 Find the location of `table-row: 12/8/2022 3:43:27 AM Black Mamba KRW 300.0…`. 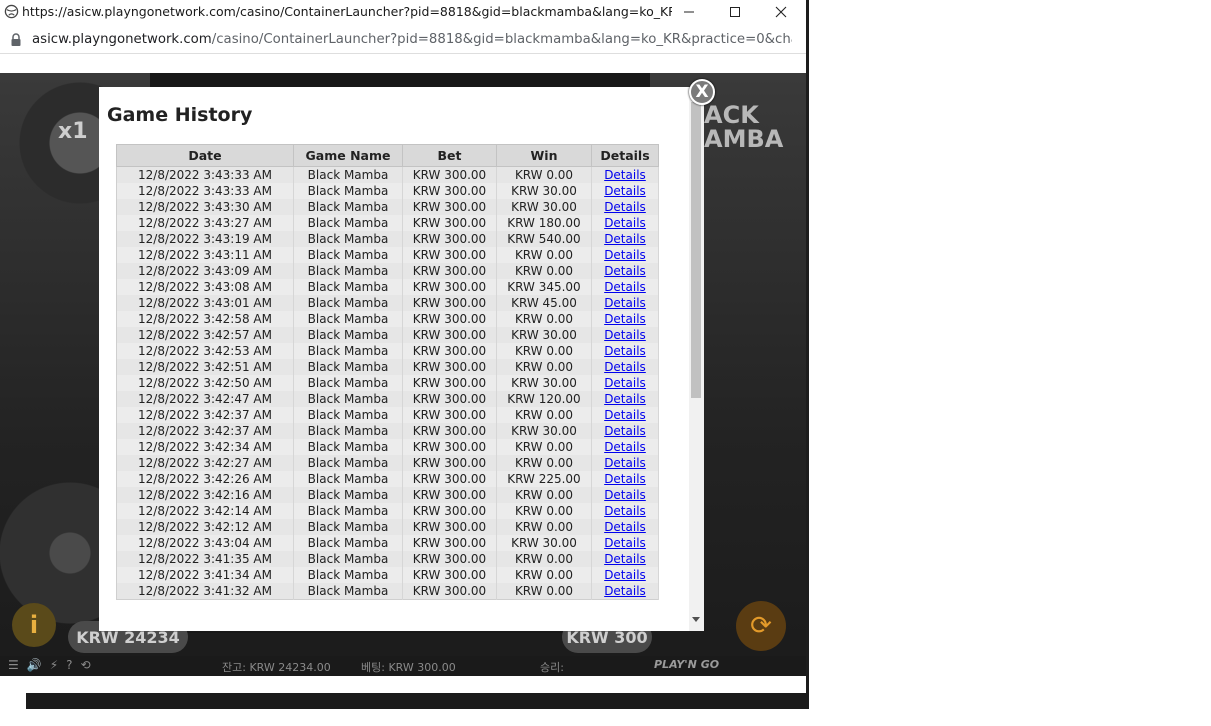

table-row: 12/8/2022 3:43:27 AM Black Mamba KRW 300.0… is located at coordinates (387, 223).